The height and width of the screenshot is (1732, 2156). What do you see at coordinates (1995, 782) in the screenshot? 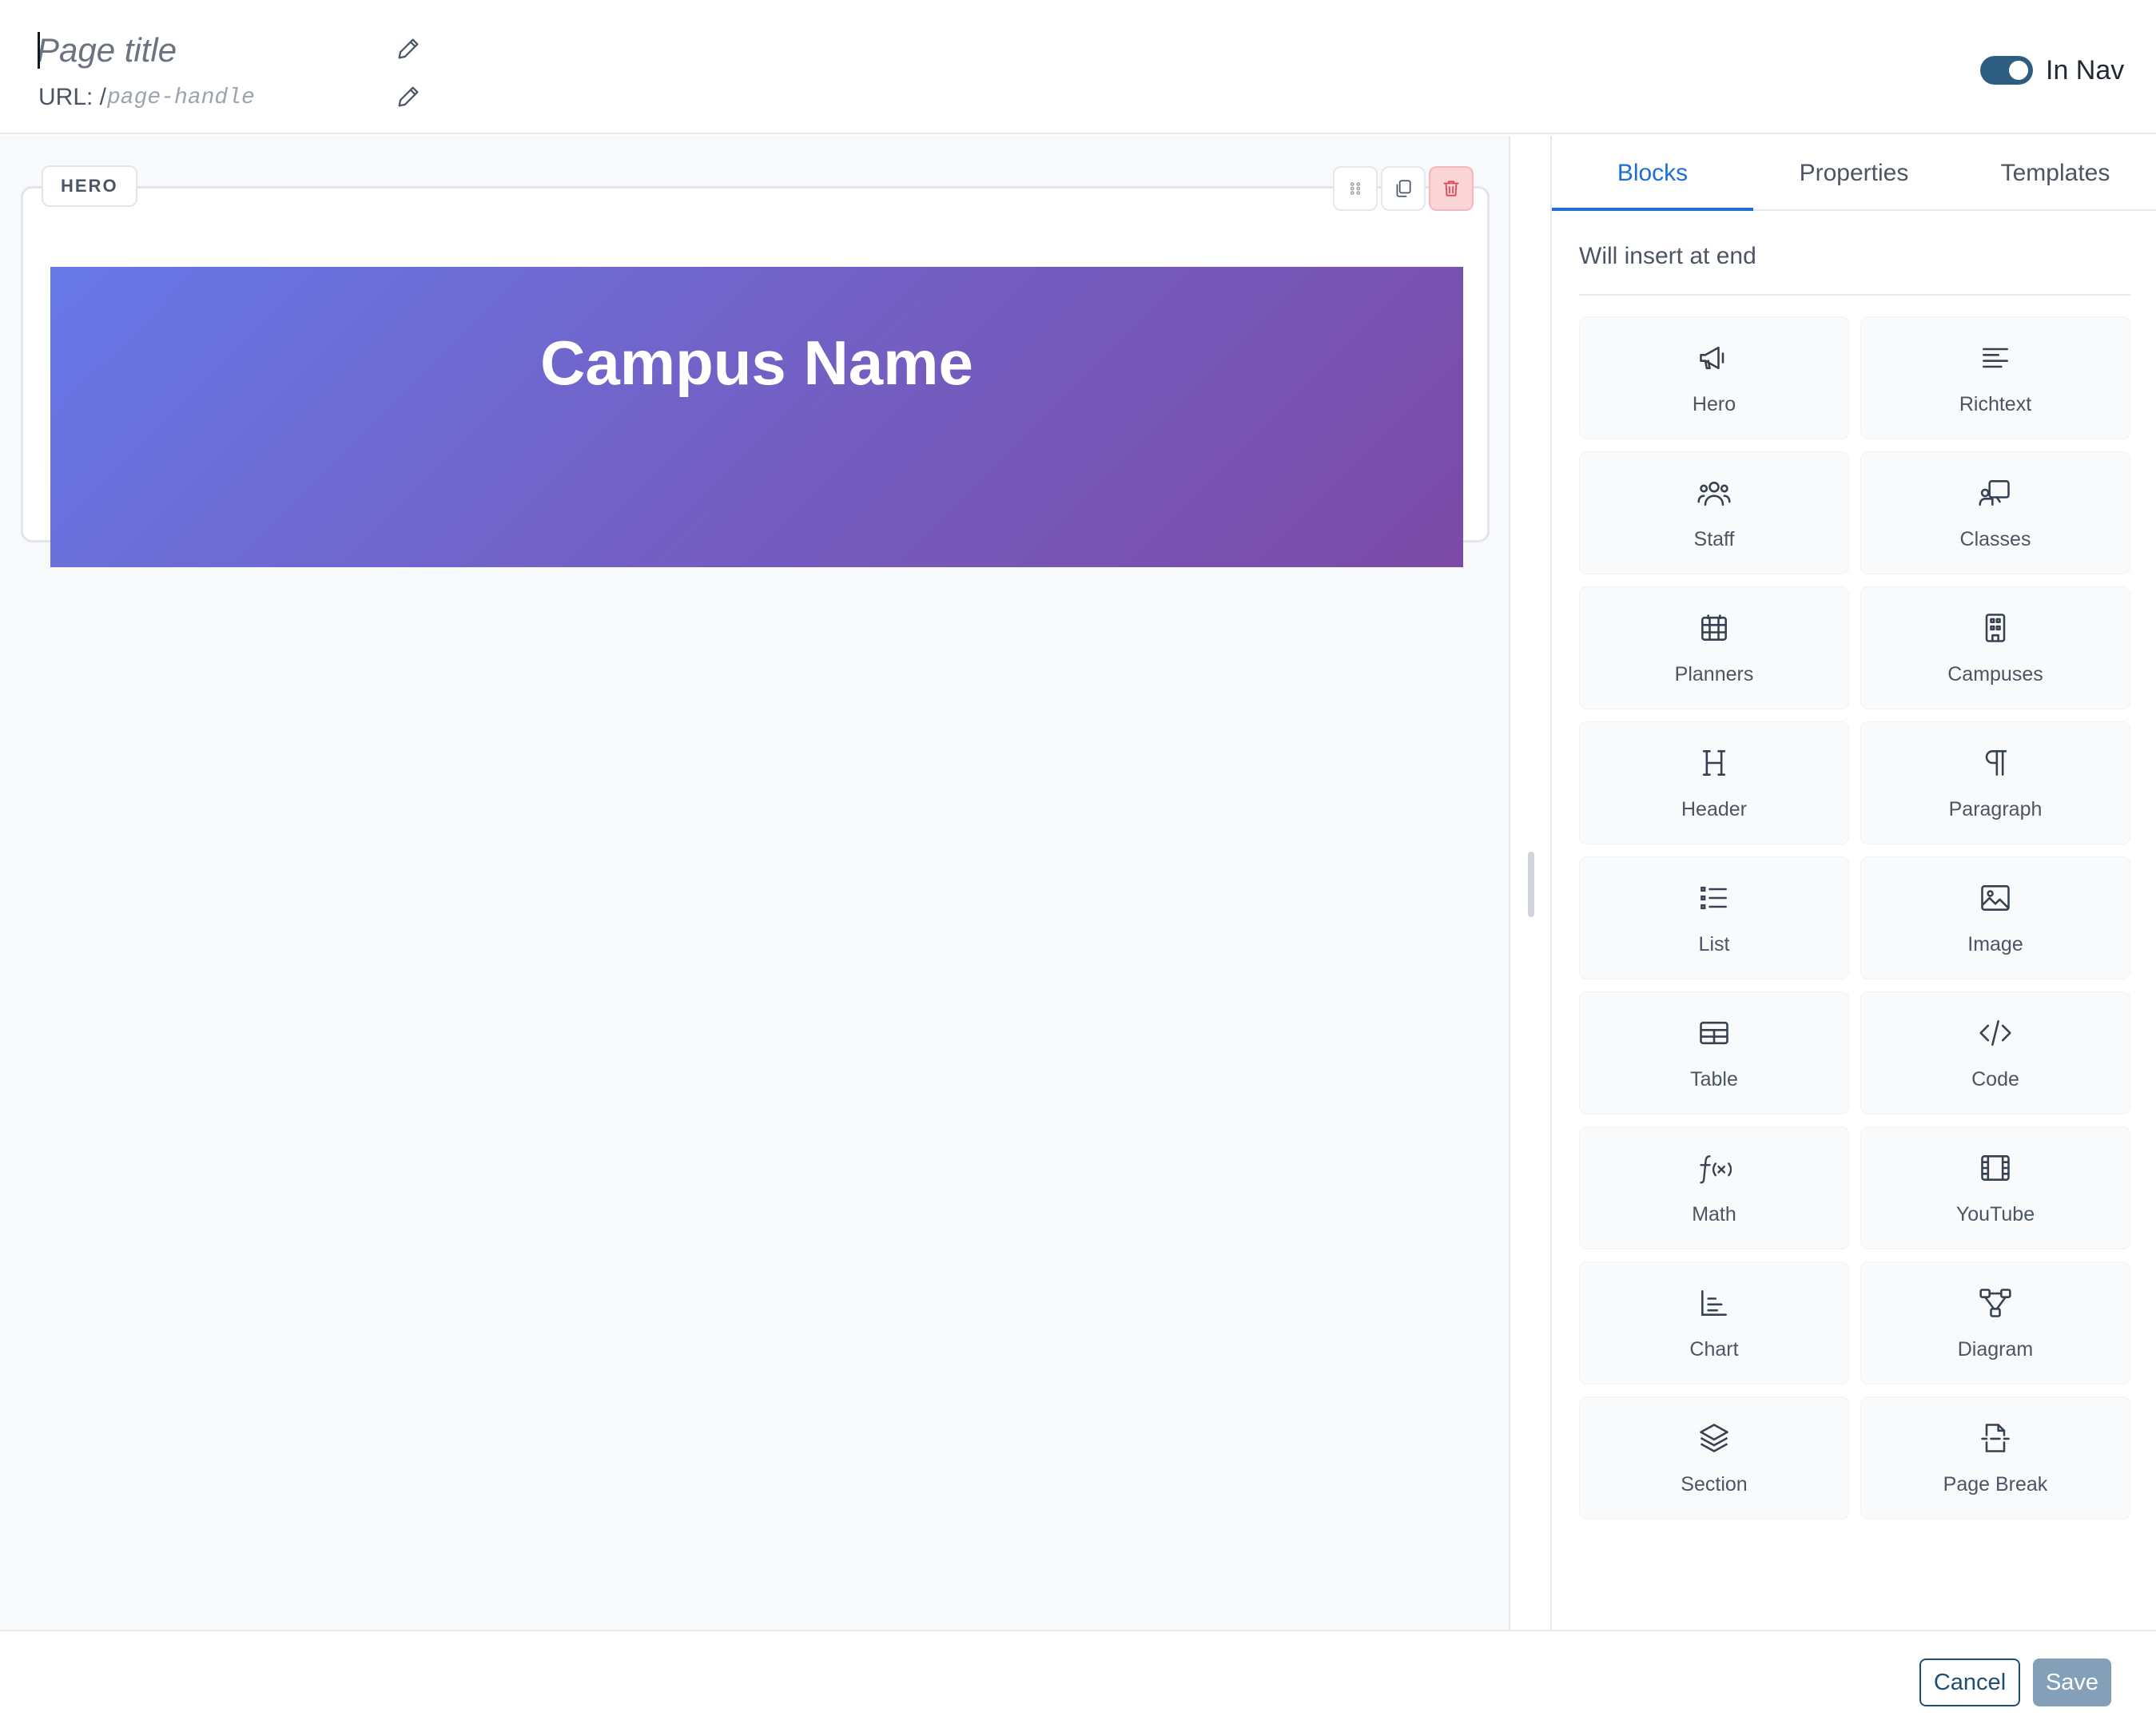
I see `block-tile-paragraph: Paragraph` at bounding box center [1995, 782].